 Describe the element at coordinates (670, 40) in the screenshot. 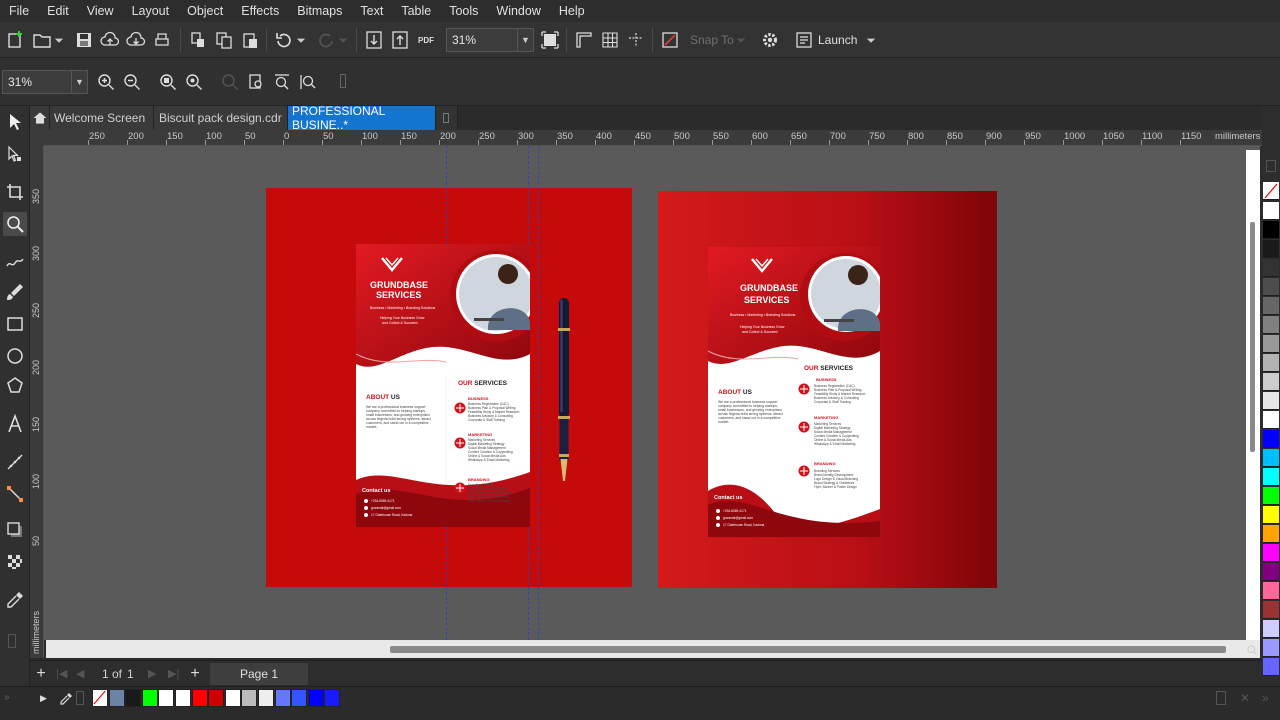

I see `snap-off-icon` at that location.